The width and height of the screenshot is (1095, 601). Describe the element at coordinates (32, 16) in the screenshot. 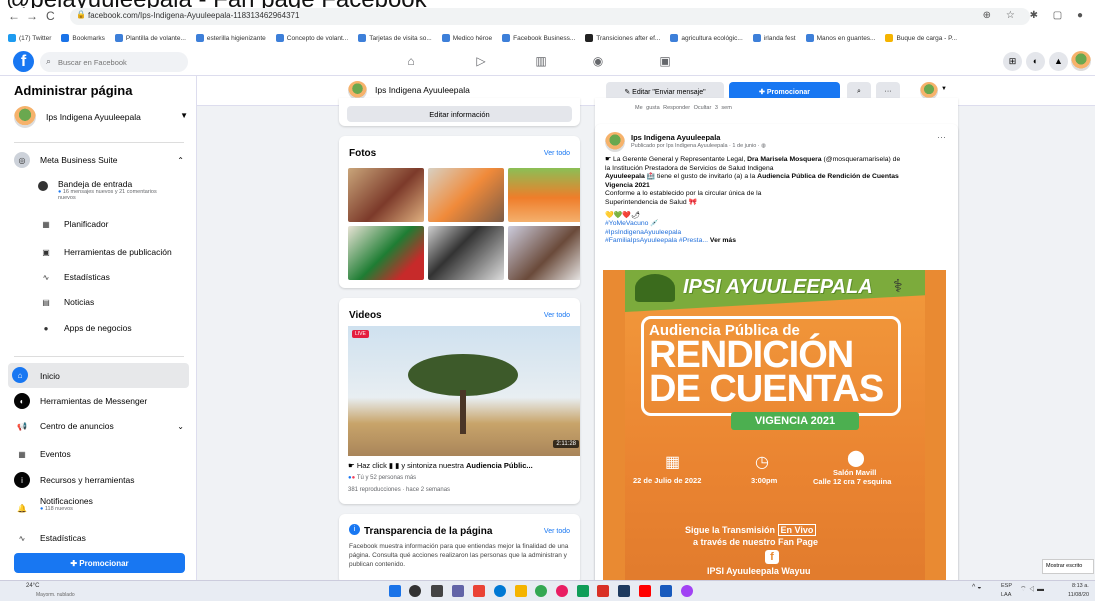

I see `forward-icon: →` at that location.